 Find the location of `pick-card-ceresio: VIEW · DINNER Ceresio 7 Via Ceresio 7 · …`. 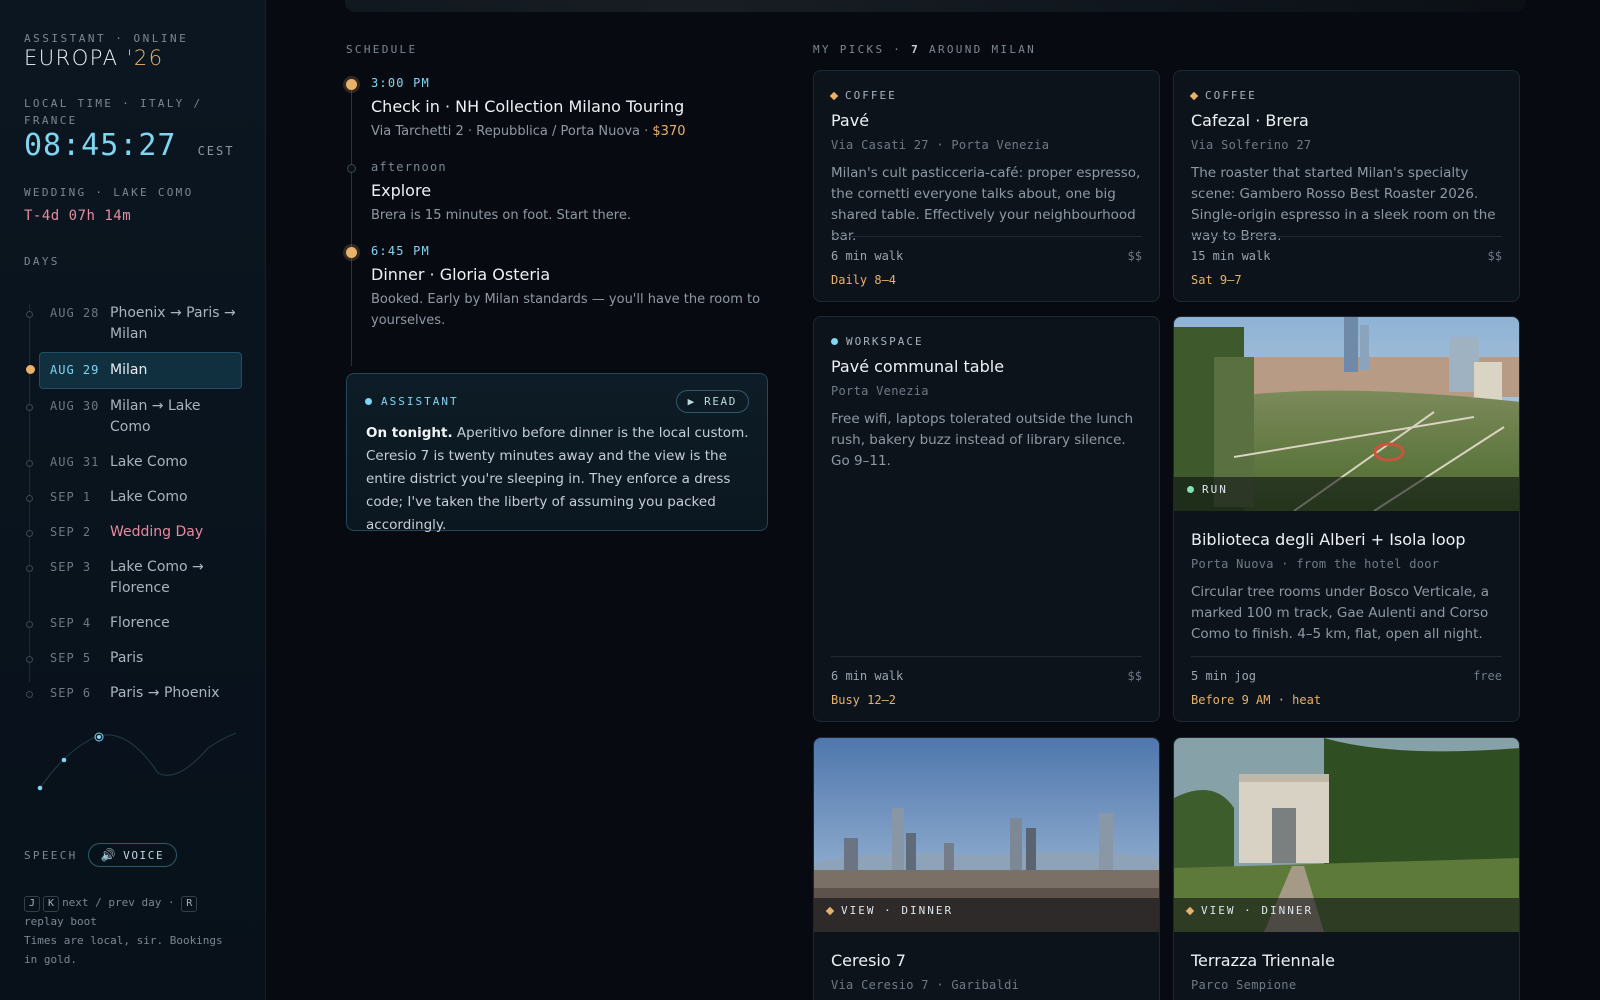

pick-card-ceresio: VIEW · DINNER Ceresio 7 Via Ceresio 7 · … is located at coordinates (986, 868).